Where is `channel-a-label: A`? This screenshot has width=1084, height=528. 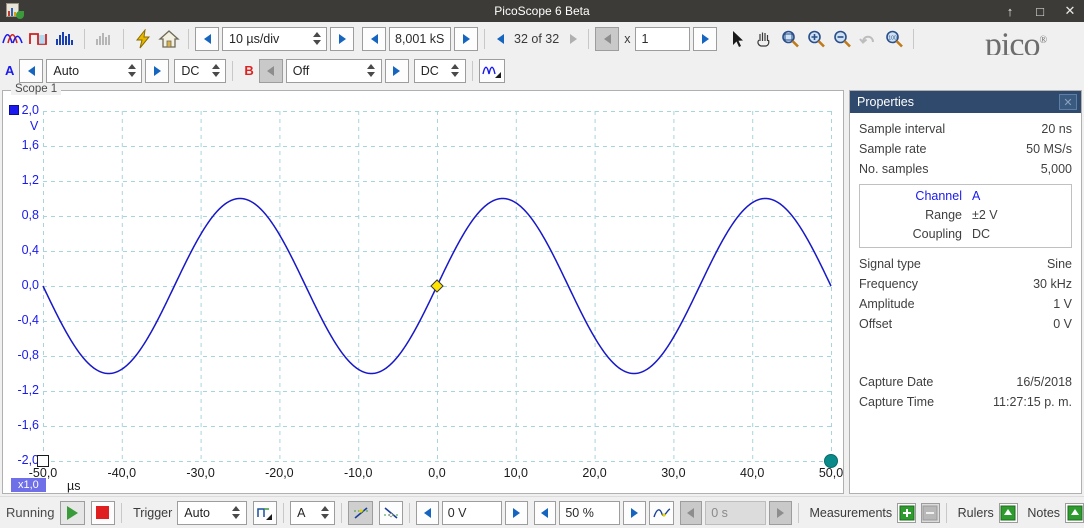
channel-a-label: A is located at coordinates (9, 70).